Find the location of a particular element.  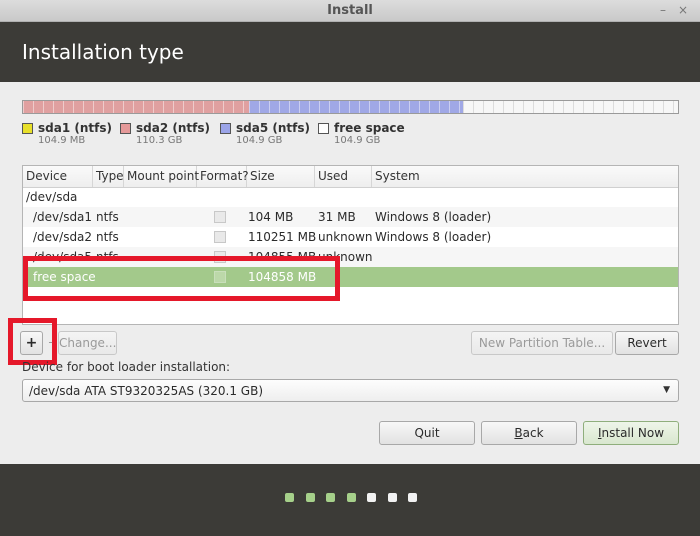

install-now-button: Install Now is located at coordinates (631, 433).